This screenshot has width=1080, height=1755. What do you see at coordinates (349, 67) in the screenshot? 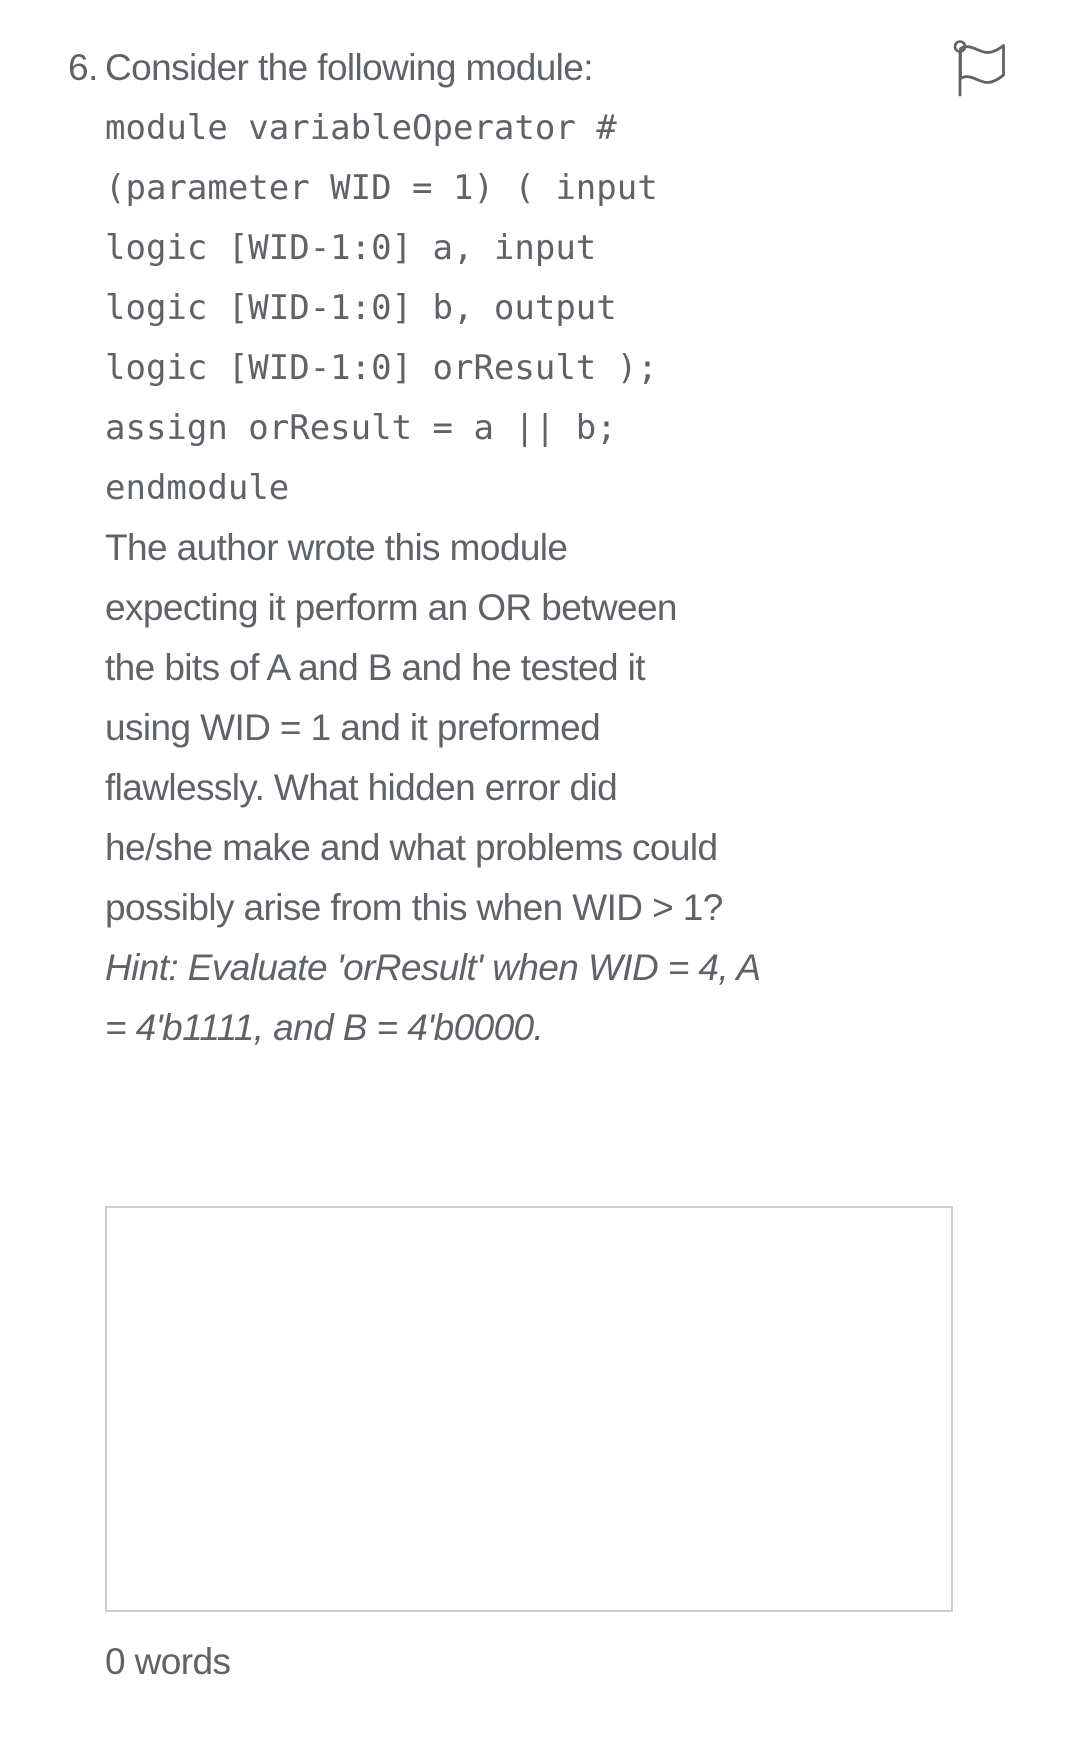
I see `question-intro: Consider the following module:` at bounding box center [349, 67].